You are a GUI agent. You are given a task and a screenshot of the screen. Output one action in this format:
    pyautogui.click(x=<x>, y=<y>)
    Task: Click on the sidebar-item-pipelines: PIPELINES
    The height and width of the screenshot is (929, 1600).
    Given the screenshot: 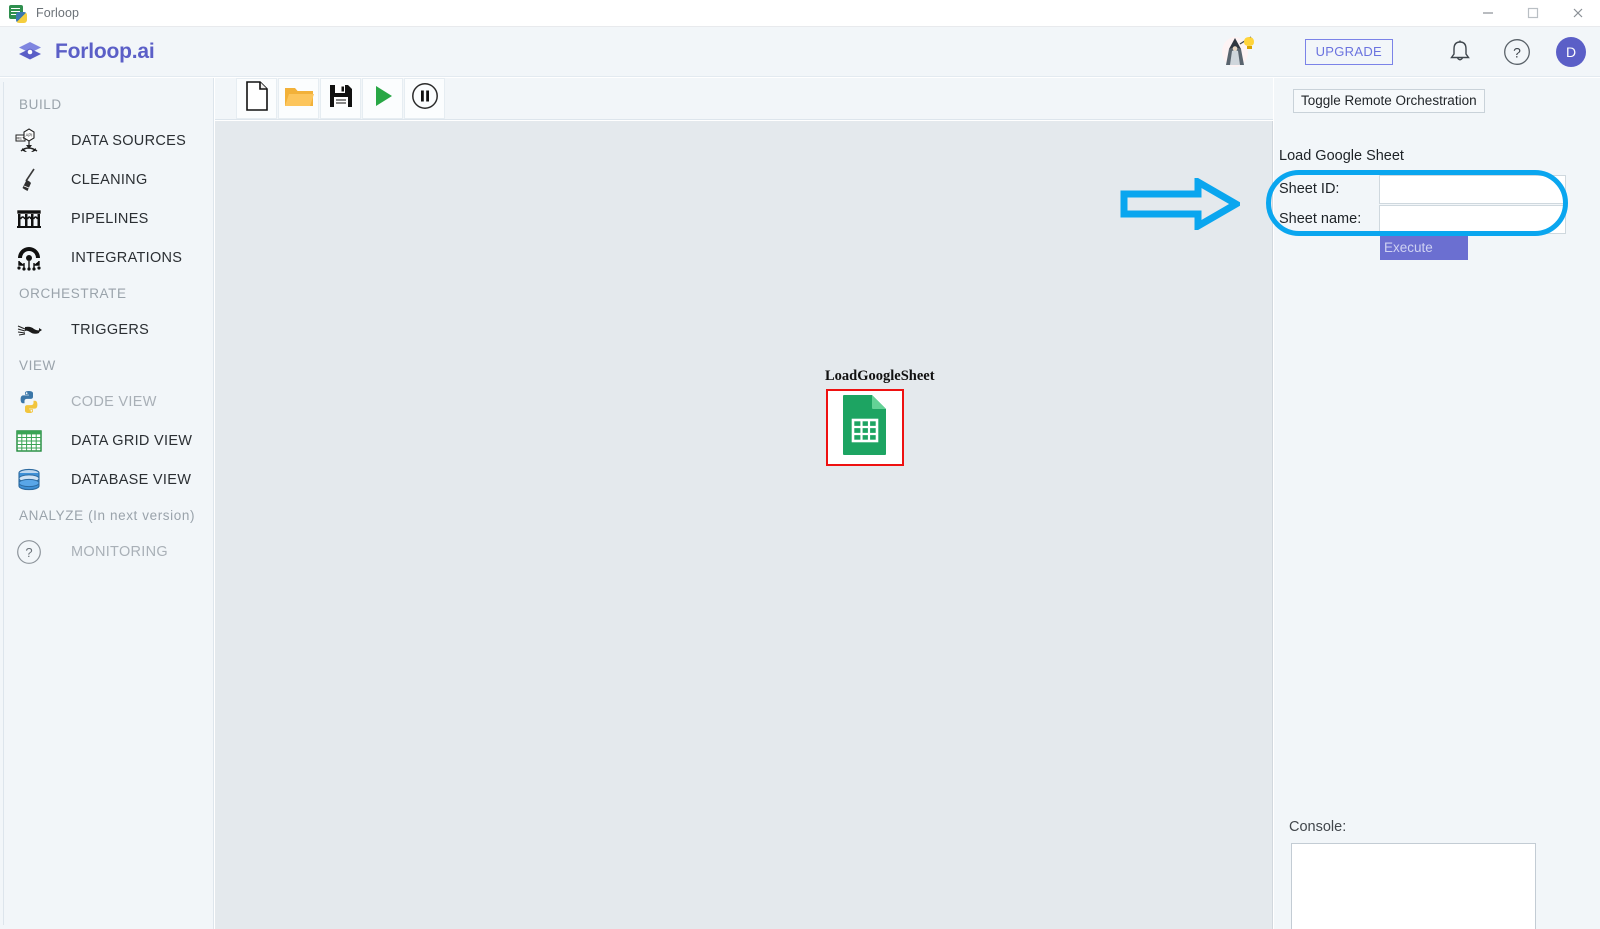 What is the action you would take?
    pyautogui.click(x=106, y=218)
    